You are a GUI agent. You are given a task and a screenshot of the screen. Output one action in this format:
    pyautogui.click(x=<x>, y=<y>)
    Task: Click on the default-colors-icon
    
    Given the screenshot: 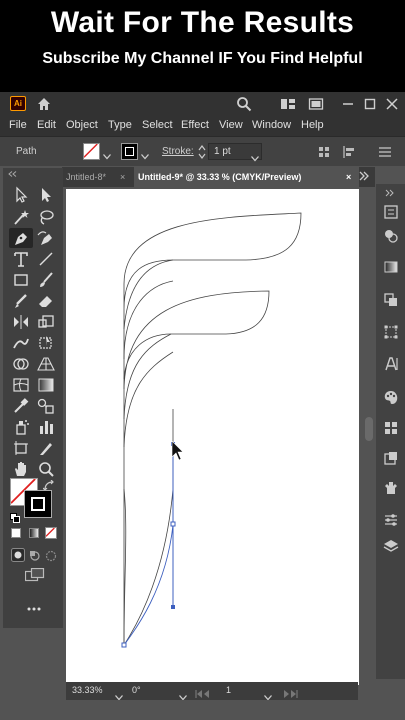 What is the action you would take?
    pyautogui.click(x=15, y=519)
    